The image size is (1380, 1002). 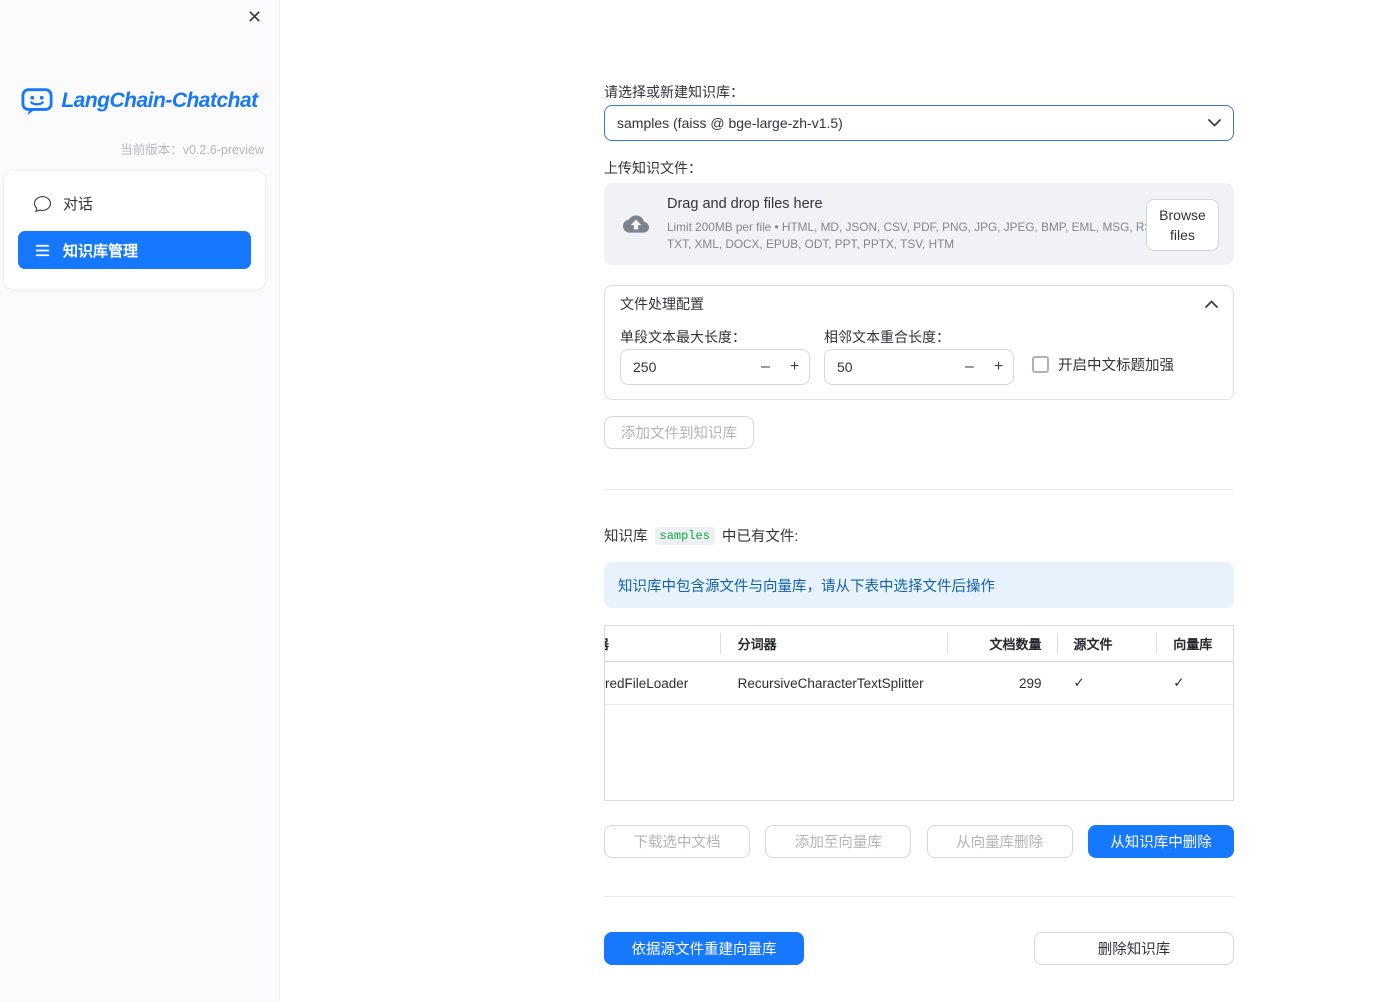 I want to click on version-text: 当前版本：v0.2.6-preview, so click(x=192, y=148).